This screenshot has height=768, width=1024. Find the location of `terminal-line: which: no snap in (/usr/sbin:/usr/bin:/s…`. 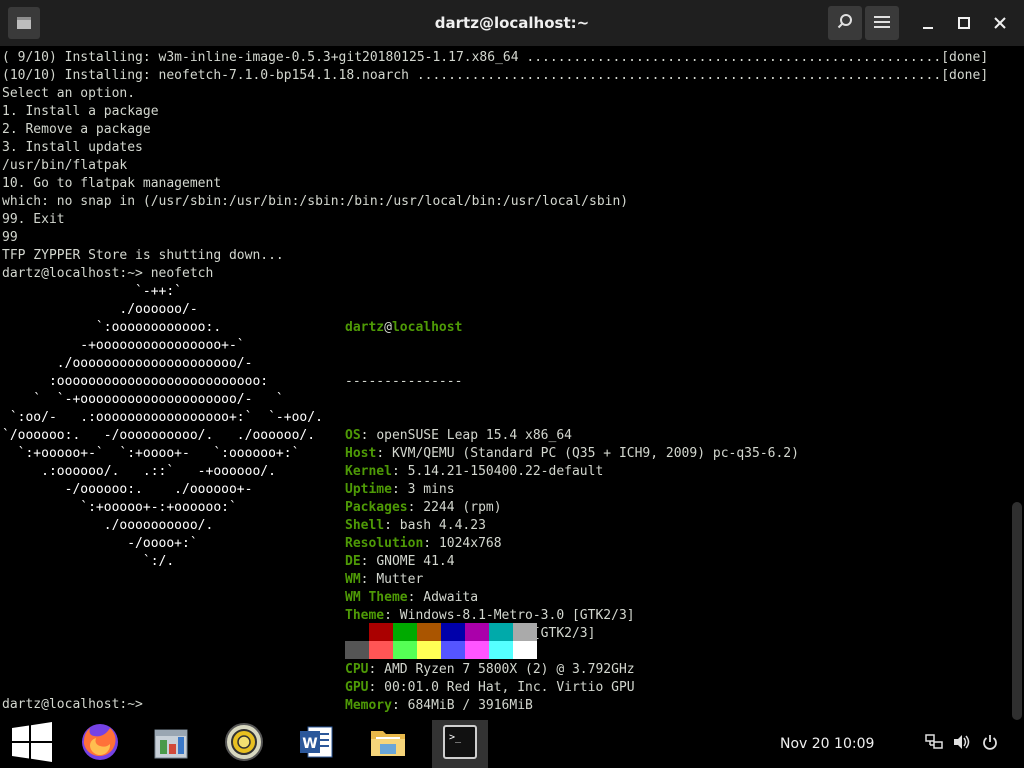

terminal-line: which: no snap in (/usr/sbin:/usr/bin:/s… is located at coordinates (315, 201).